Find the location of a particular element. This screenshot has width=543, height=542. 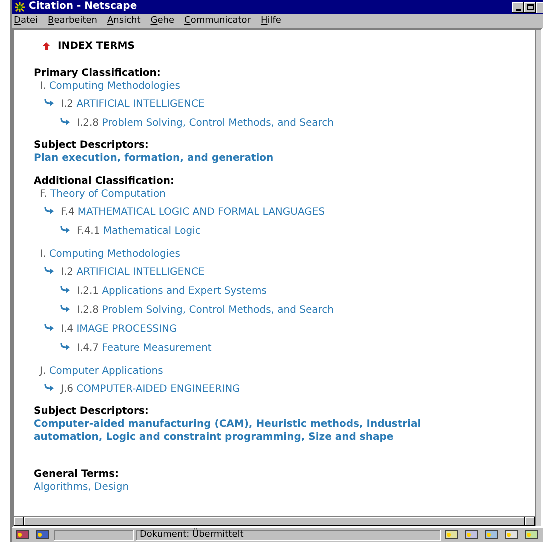

section-heading: Additional Classification: is located at coordinates (105, 181).